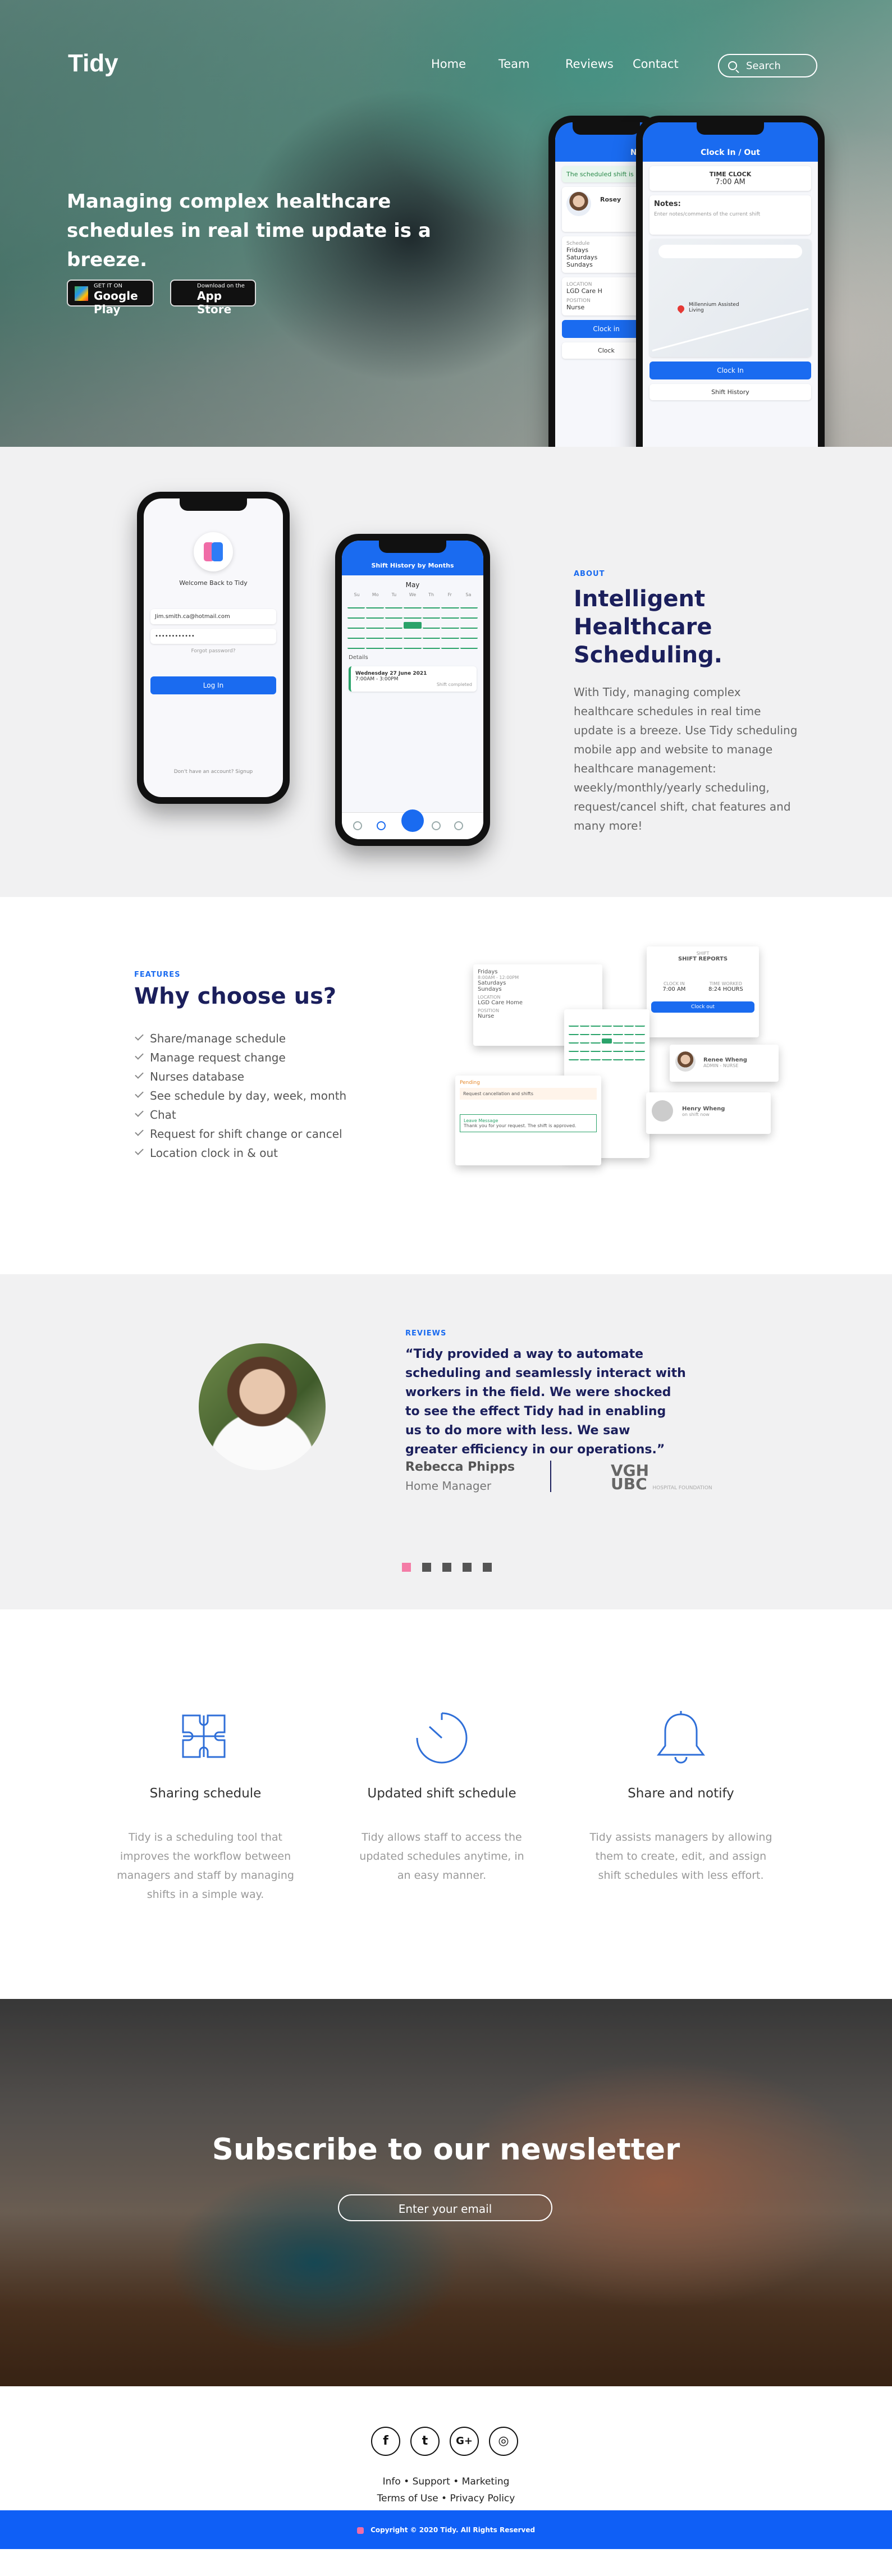  What do you see at coordinates (702, 1007) in the screenshot?
I see `mini-clock-button: Clock out` at bounding box center [702, 1007].